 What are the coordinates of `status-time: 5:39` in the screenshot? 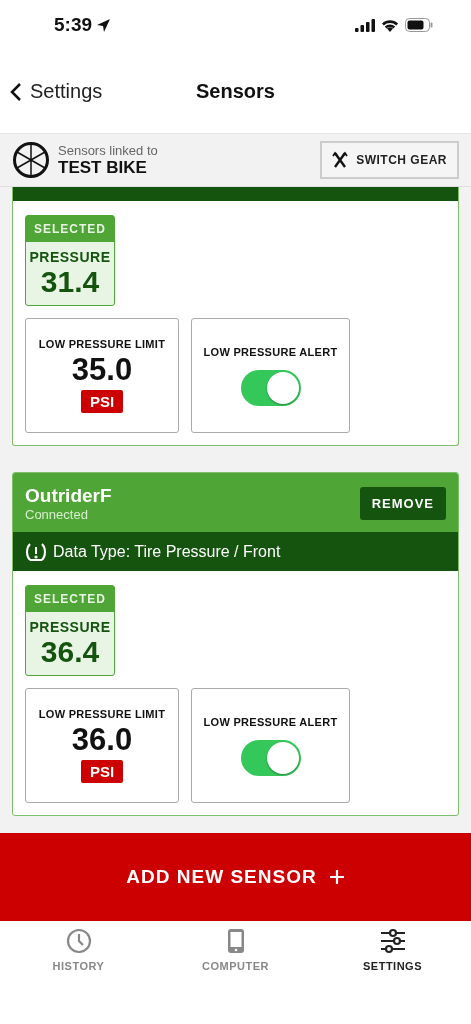 It's located at (73, 25).